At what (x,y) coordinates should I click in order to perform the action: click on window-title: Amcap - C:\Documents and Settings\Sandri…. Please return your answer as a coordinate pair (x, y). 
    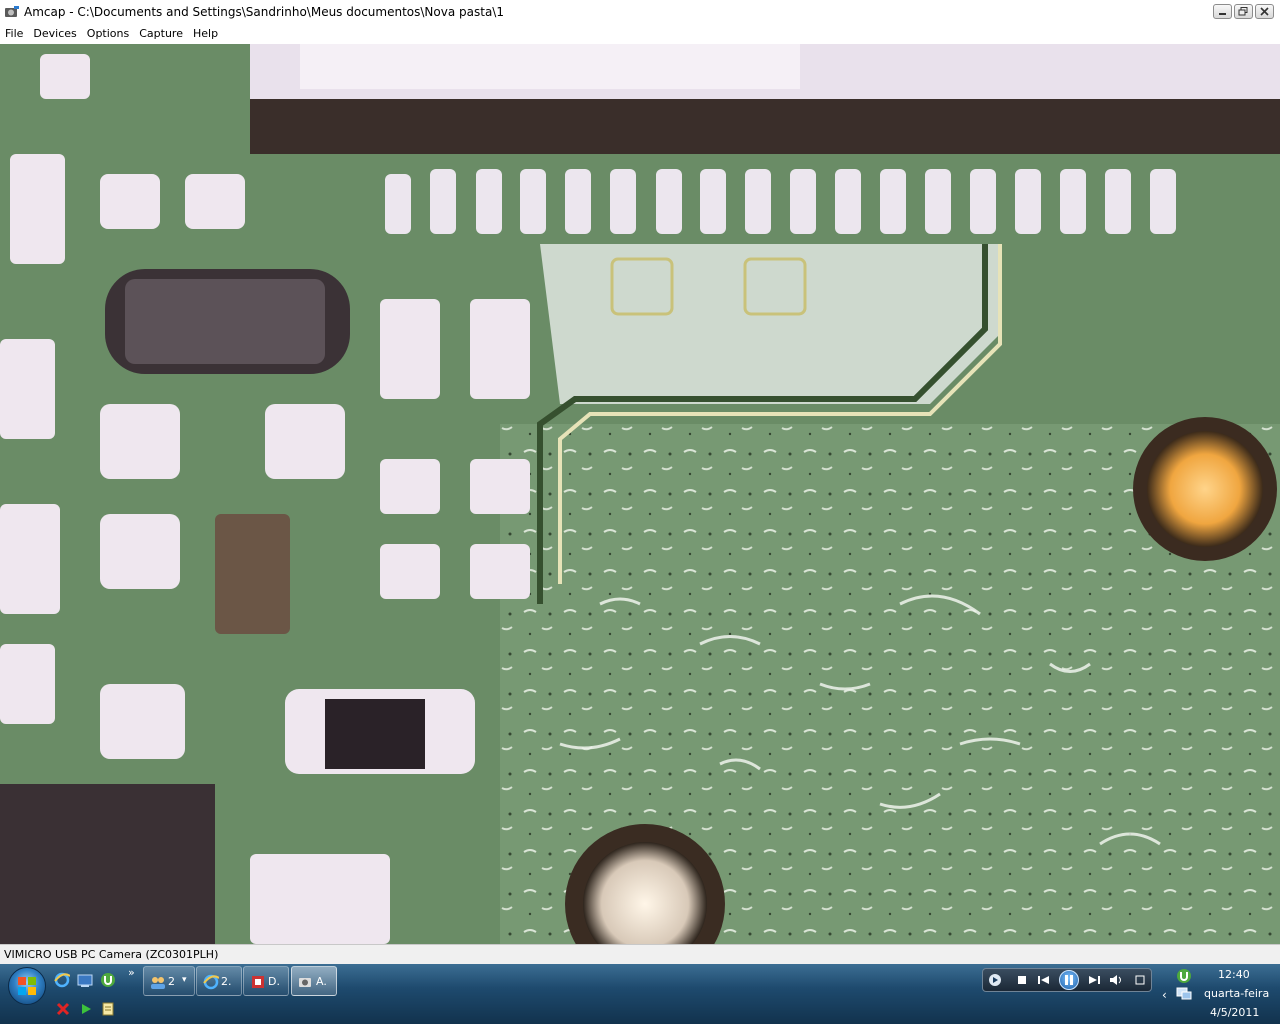
    Looking at the image, I should click on (264, 12).